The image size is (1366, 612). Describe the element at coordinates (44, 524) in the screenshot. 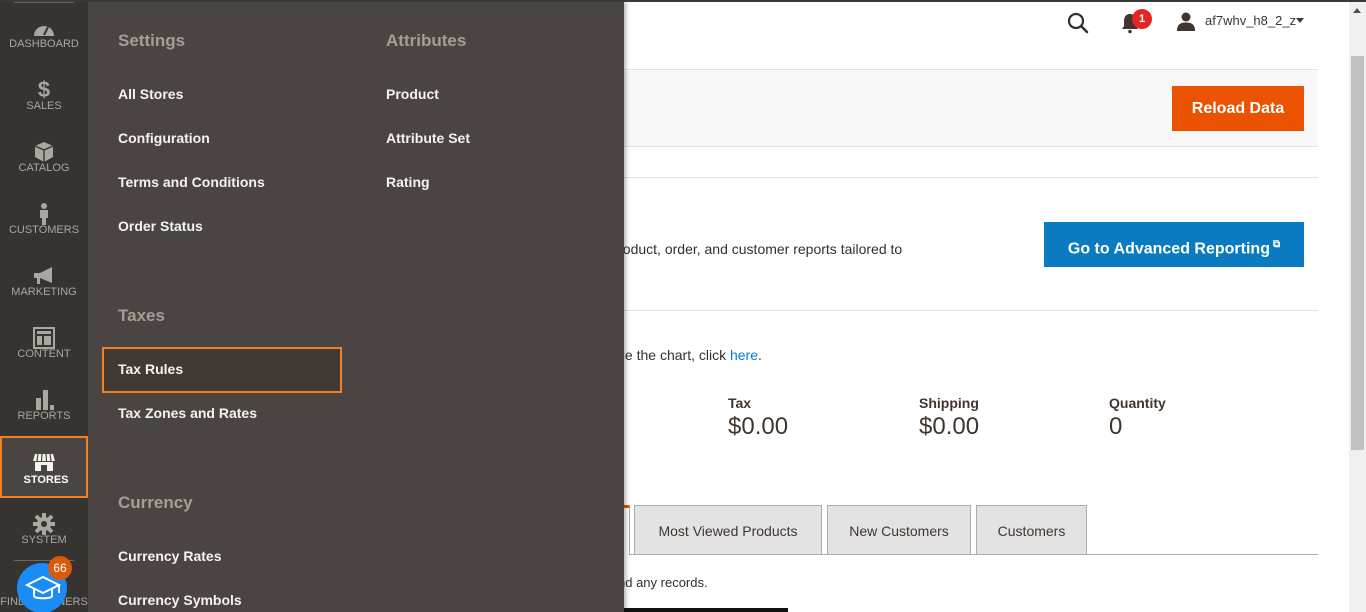

I see `gear-icon` at that location.